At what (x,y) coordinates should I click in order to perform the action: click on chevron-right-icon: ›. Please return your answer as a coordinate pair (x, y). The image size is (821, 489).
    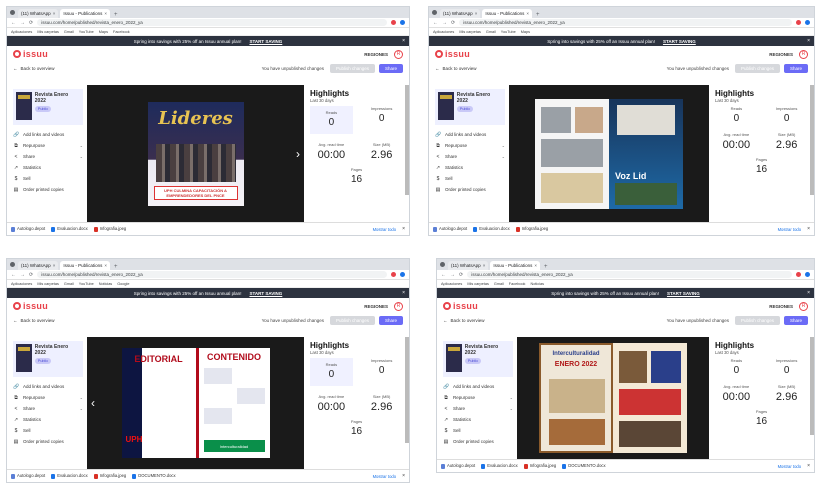
    Looking at the image, I should click on (298, 154).